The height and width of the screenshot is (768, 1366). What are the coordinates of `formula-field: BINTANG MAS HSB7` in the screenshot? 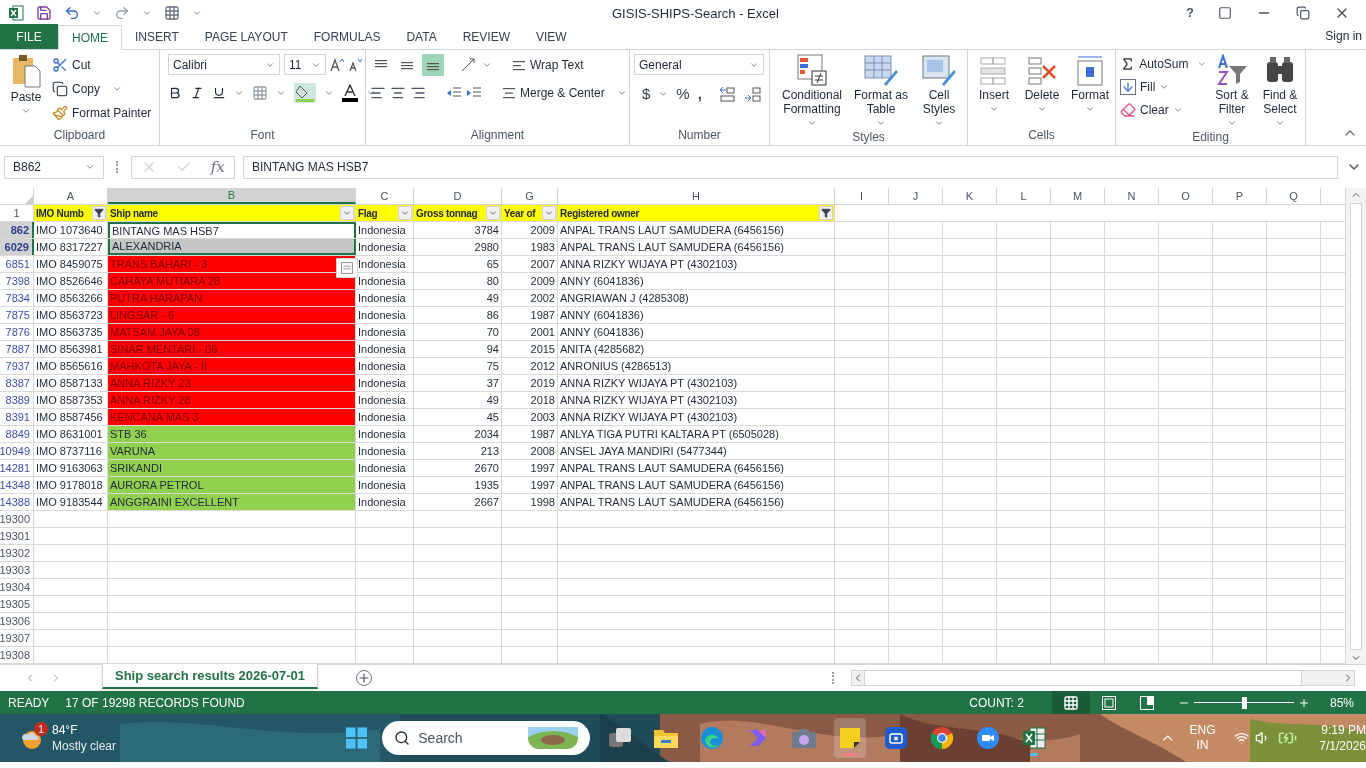 It's located at (790, 167).